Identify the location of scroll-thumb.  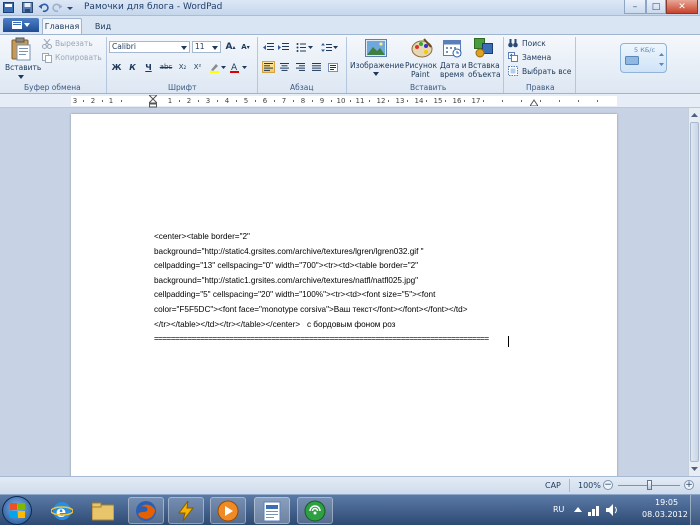
(694, 292).